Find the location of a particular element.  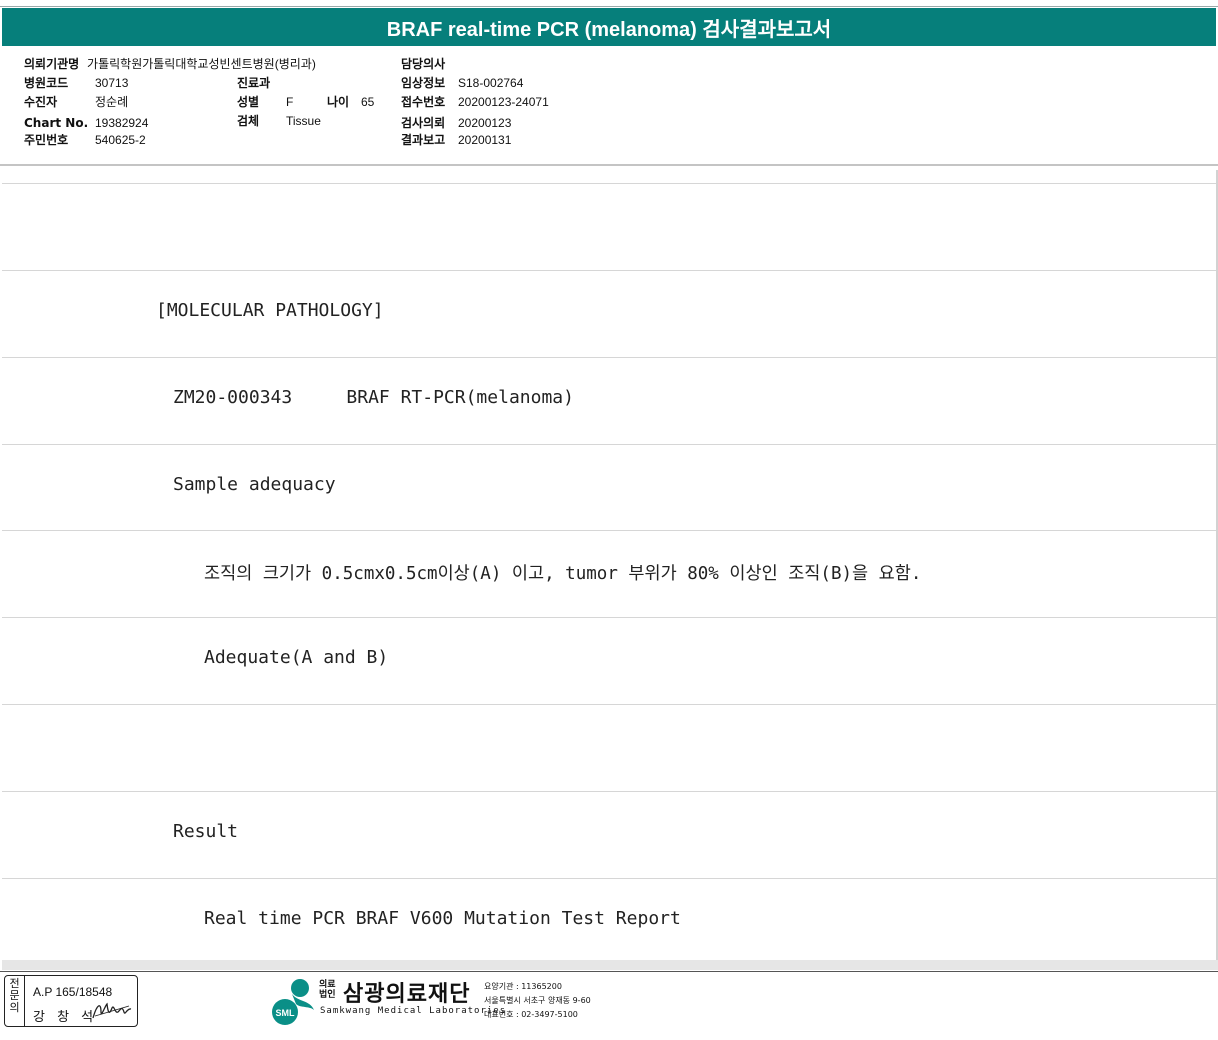

receipt-label: 접수번호 is located at coordinates (423, 102).